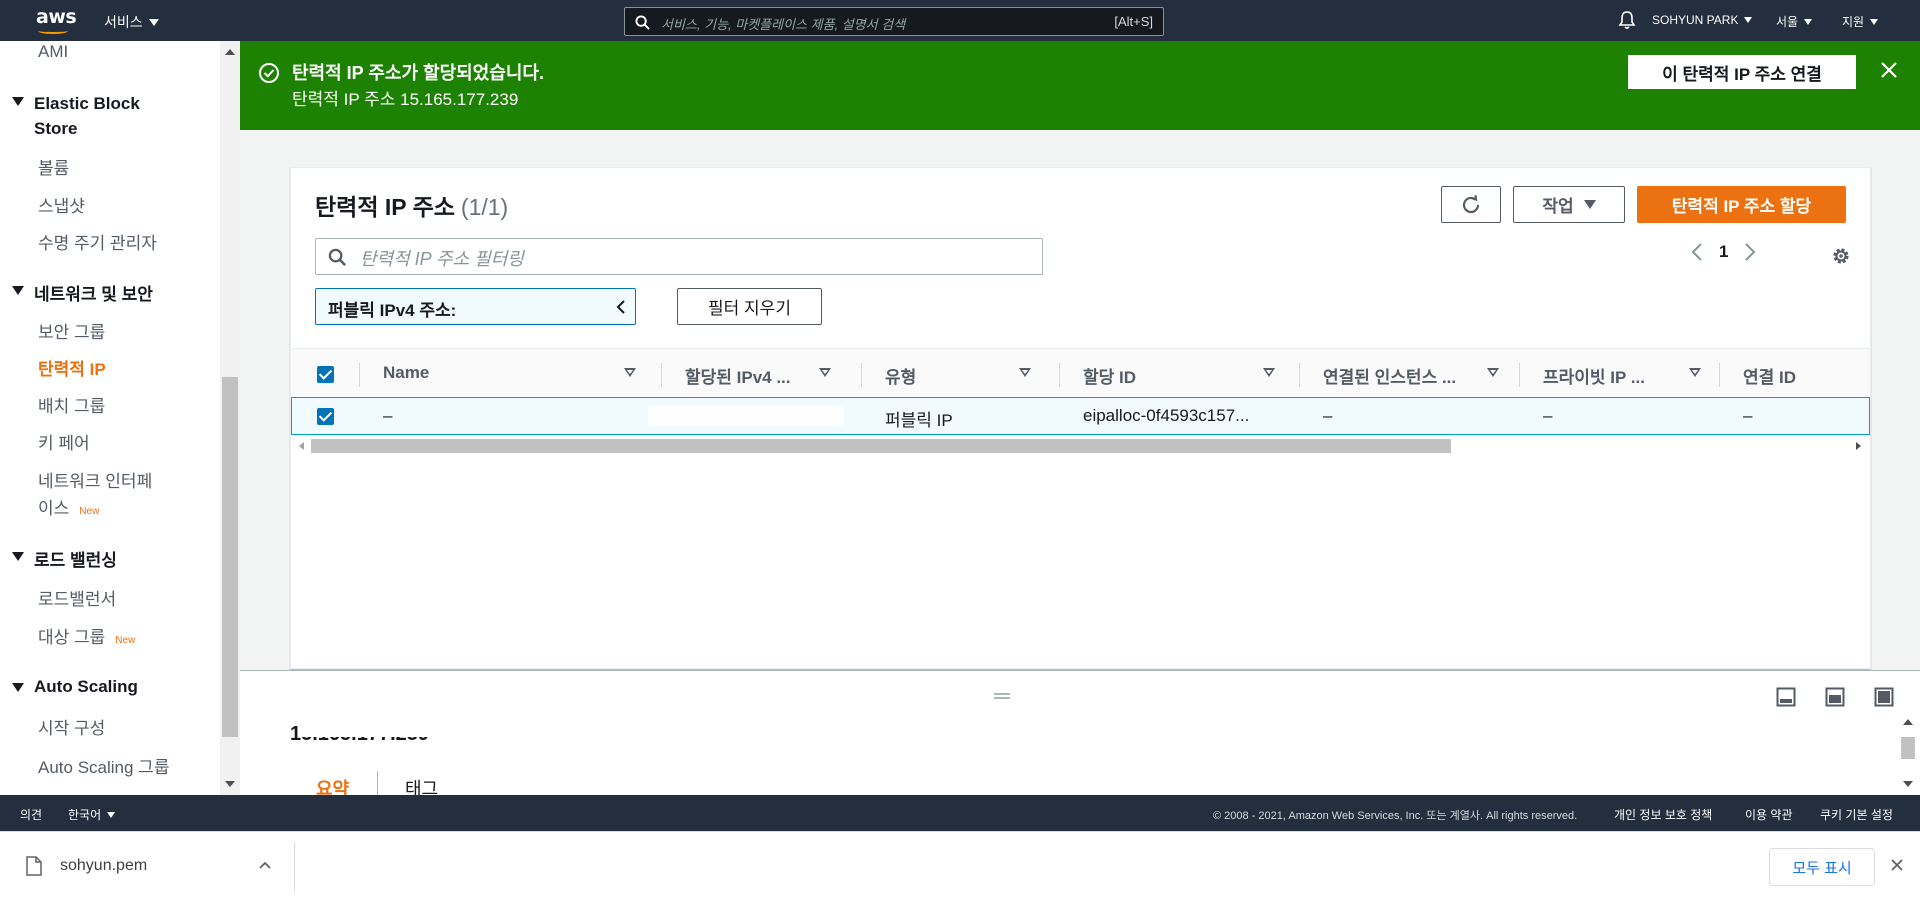 The image size is (1920, 901). Describe the element at coordinates (1627, 20) in the screenshot. I see `bell-icon` at that location.